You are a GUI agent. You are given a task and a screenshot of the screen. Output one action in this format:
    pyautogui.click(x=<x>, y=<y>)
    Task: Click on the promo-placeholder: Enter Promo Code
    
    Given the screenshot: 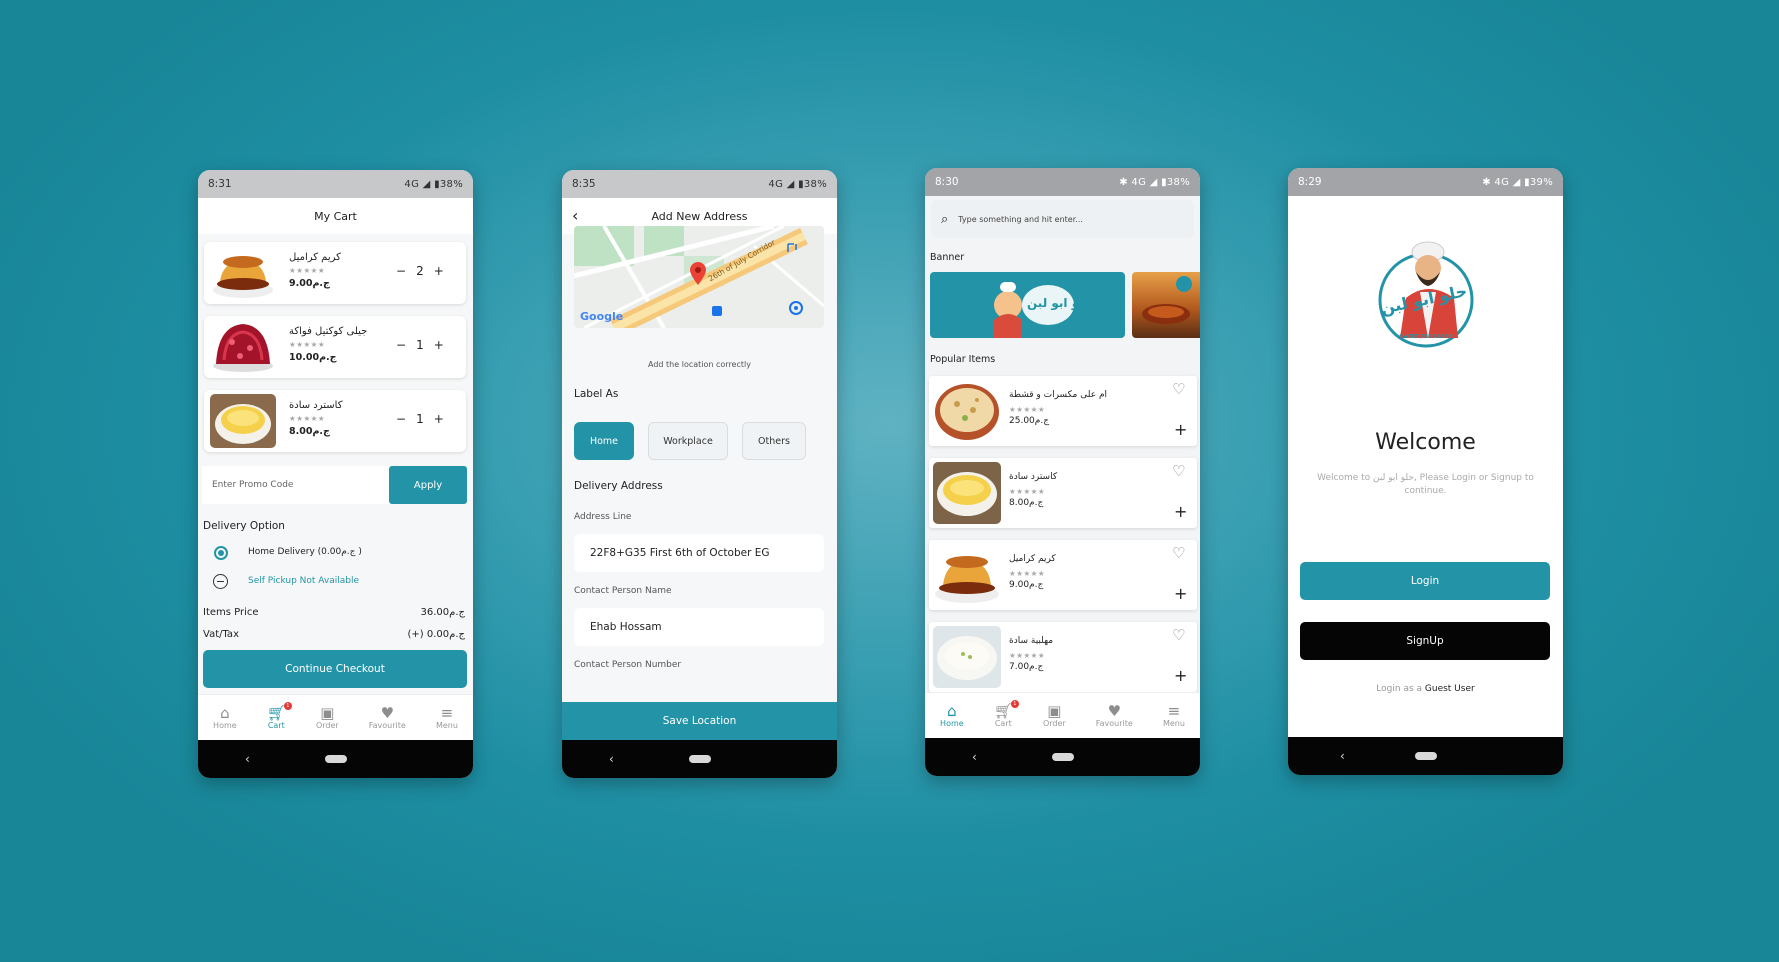 What is the action you would take?
    pyautogui.click(x=253, y=485)
    